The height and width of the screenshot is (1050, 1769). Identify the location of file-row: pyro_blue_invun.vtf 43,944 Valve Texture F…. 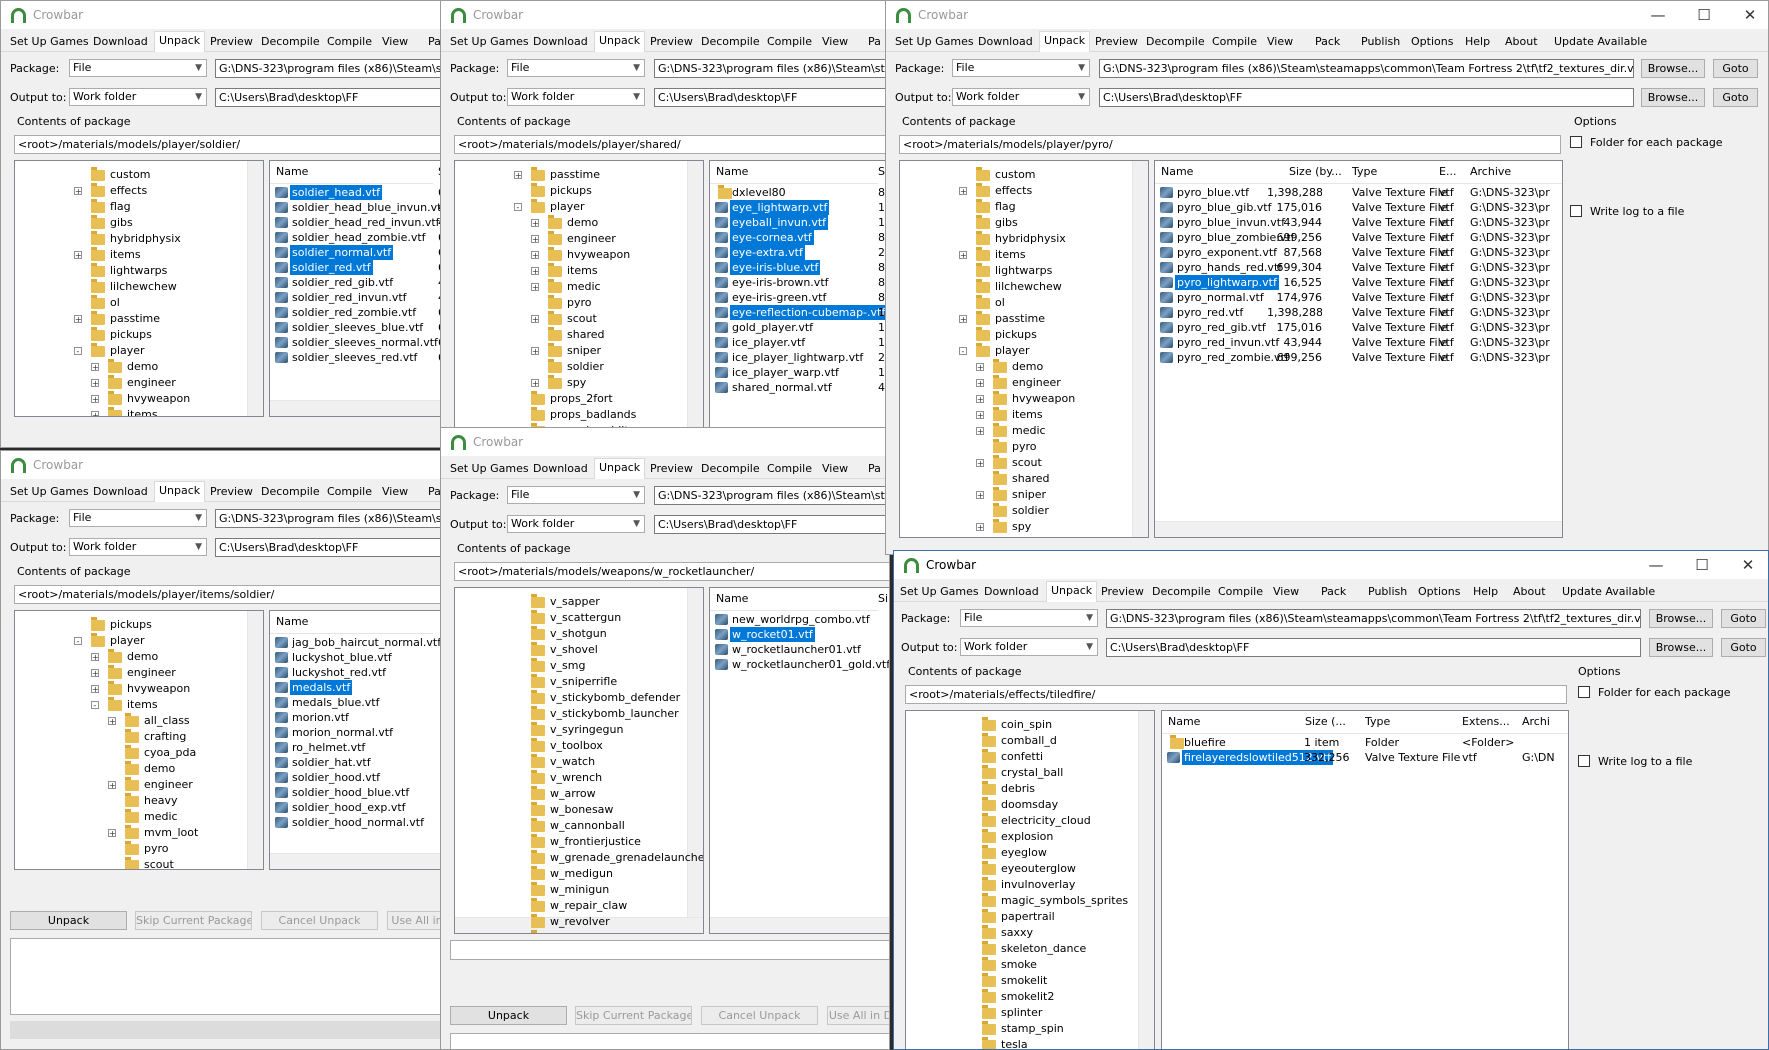
(1353, 222).